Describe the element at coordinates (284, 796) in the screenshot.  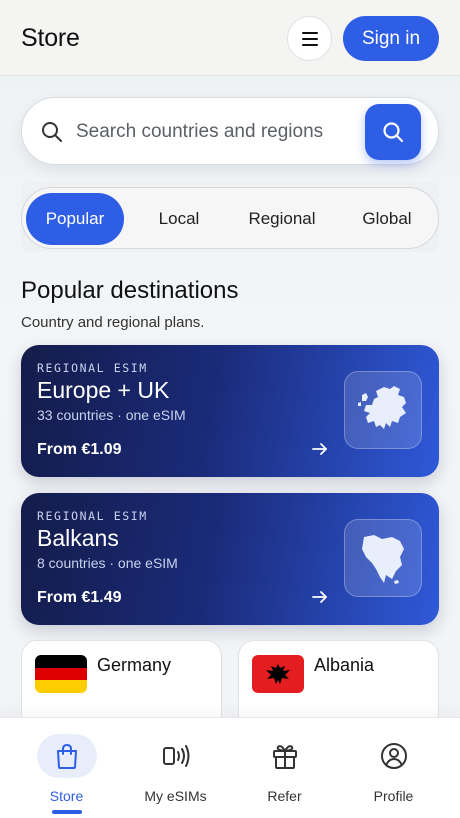
I see `nav-label: Refer` at that location.